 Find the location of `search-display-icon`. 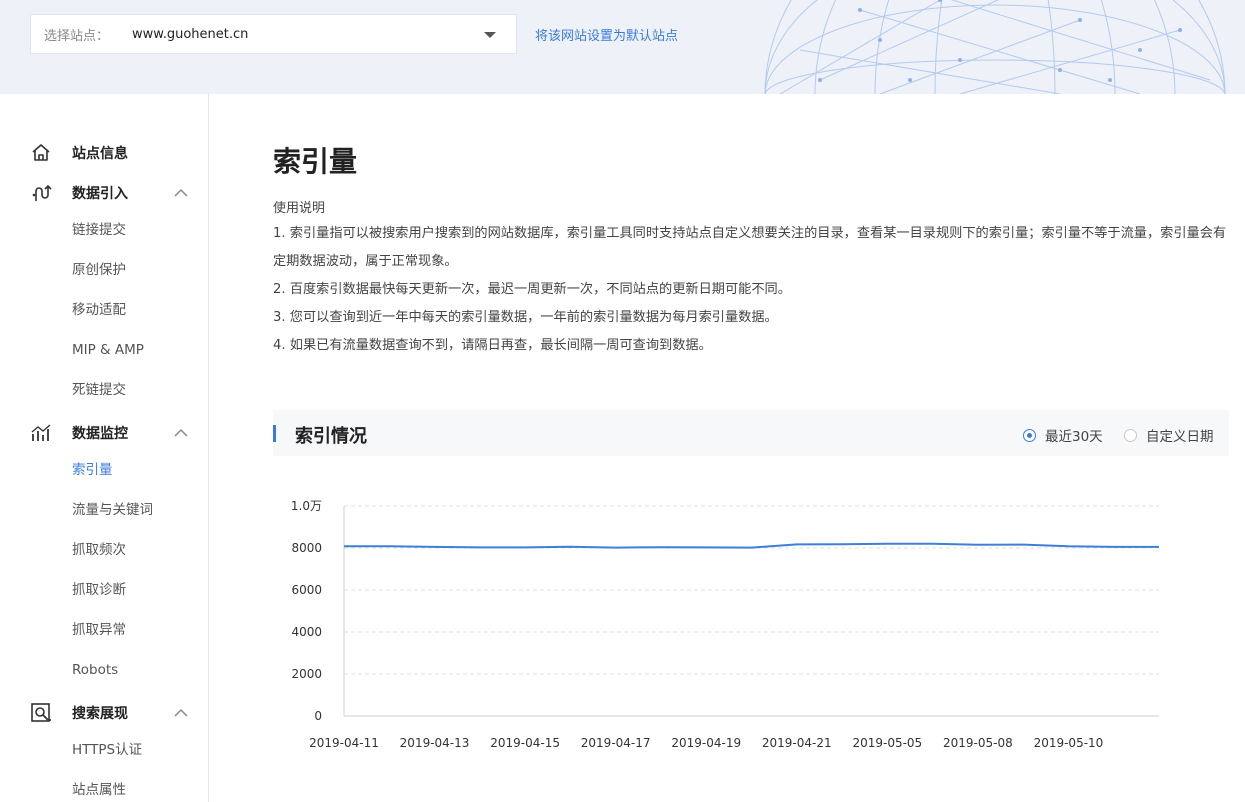

search-display-icon is located at coordinates (41, 712).